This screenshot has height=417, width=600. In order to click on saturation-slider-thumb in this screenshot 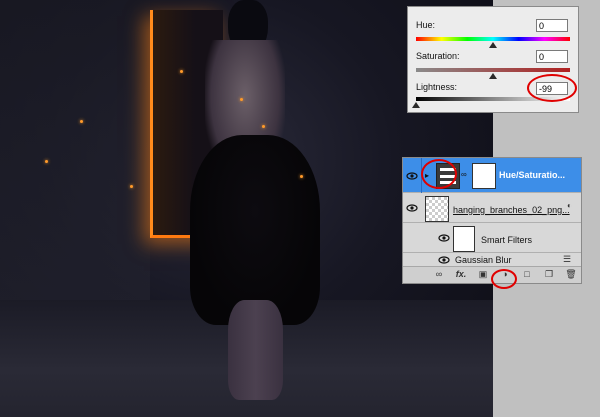, I will do `click(493, 76)`.